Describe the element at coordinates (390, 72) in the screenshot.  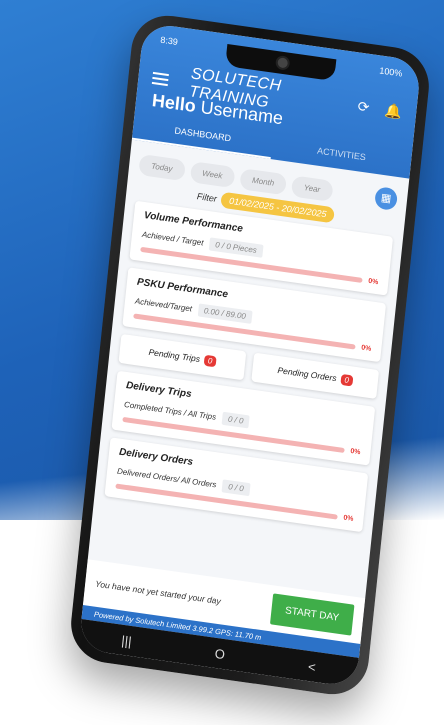
I see `battery-level: 100%` at that location.